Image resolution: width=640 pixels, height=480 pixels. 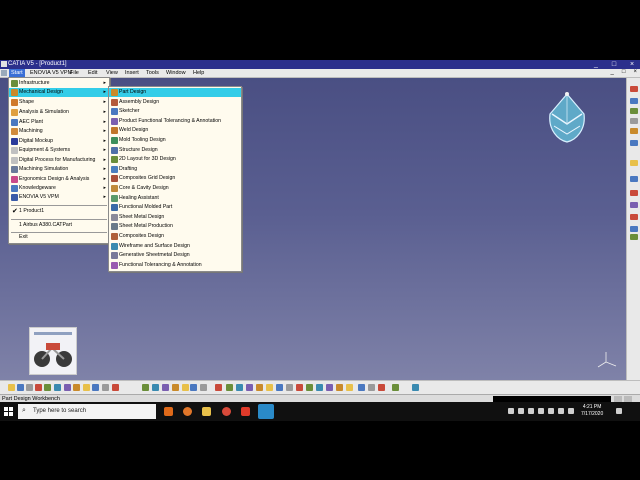 I want to click on start-item-shape: Shape ▸, so click(x=59, y=102).